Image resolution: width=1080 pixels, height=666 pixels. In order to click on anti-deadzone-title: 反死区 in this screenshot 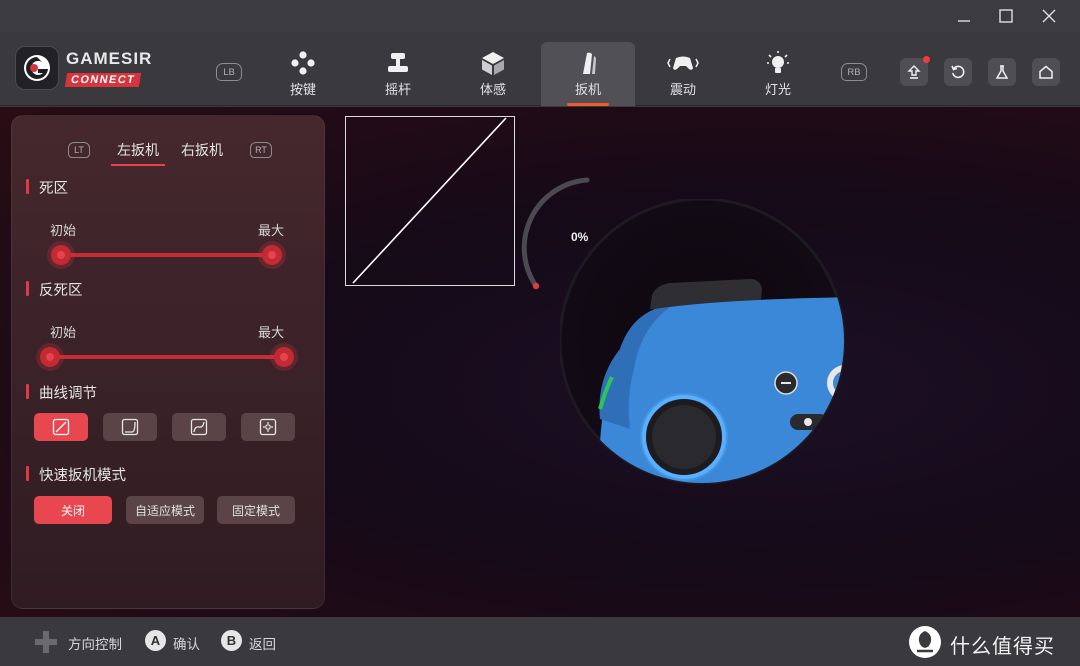, I will do `click(54, 289)`.